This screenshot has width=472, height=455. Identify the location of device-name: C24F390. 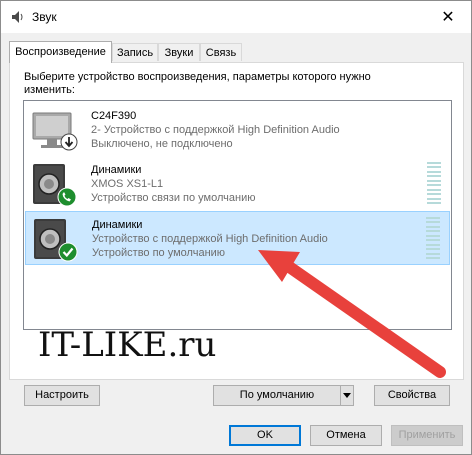
(114, 116).